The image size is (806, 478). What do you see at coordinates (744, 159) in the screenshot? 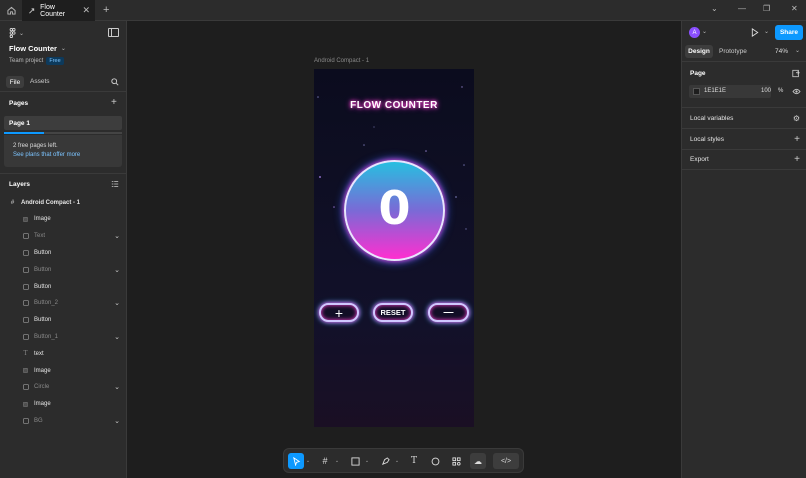
I see `export-row: Export +` at bounding box center [744, 159].